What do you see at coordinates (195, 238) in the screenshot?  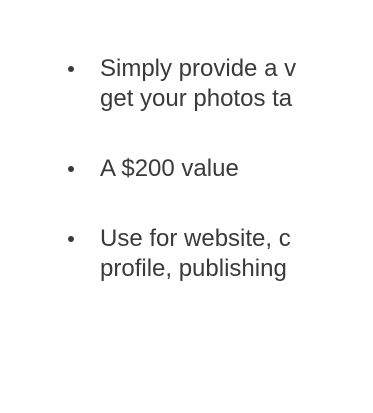 I see `bullet-text-line: Use for website, c` at bounding box center [195, 238].